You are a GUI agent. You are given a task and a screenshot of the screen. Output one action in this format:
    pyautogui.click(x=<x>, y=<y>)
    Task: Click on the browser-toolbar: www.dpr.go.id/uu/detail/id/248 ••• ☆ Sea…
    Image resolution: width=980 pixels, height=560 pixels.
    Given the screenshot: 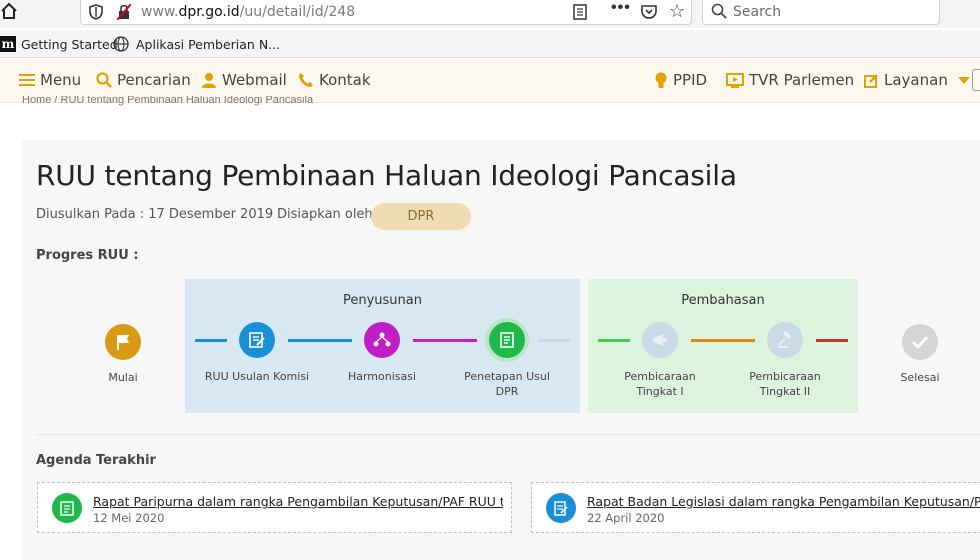 What is the action you would take?
    pyautogui.click(x=490, y=14)
    